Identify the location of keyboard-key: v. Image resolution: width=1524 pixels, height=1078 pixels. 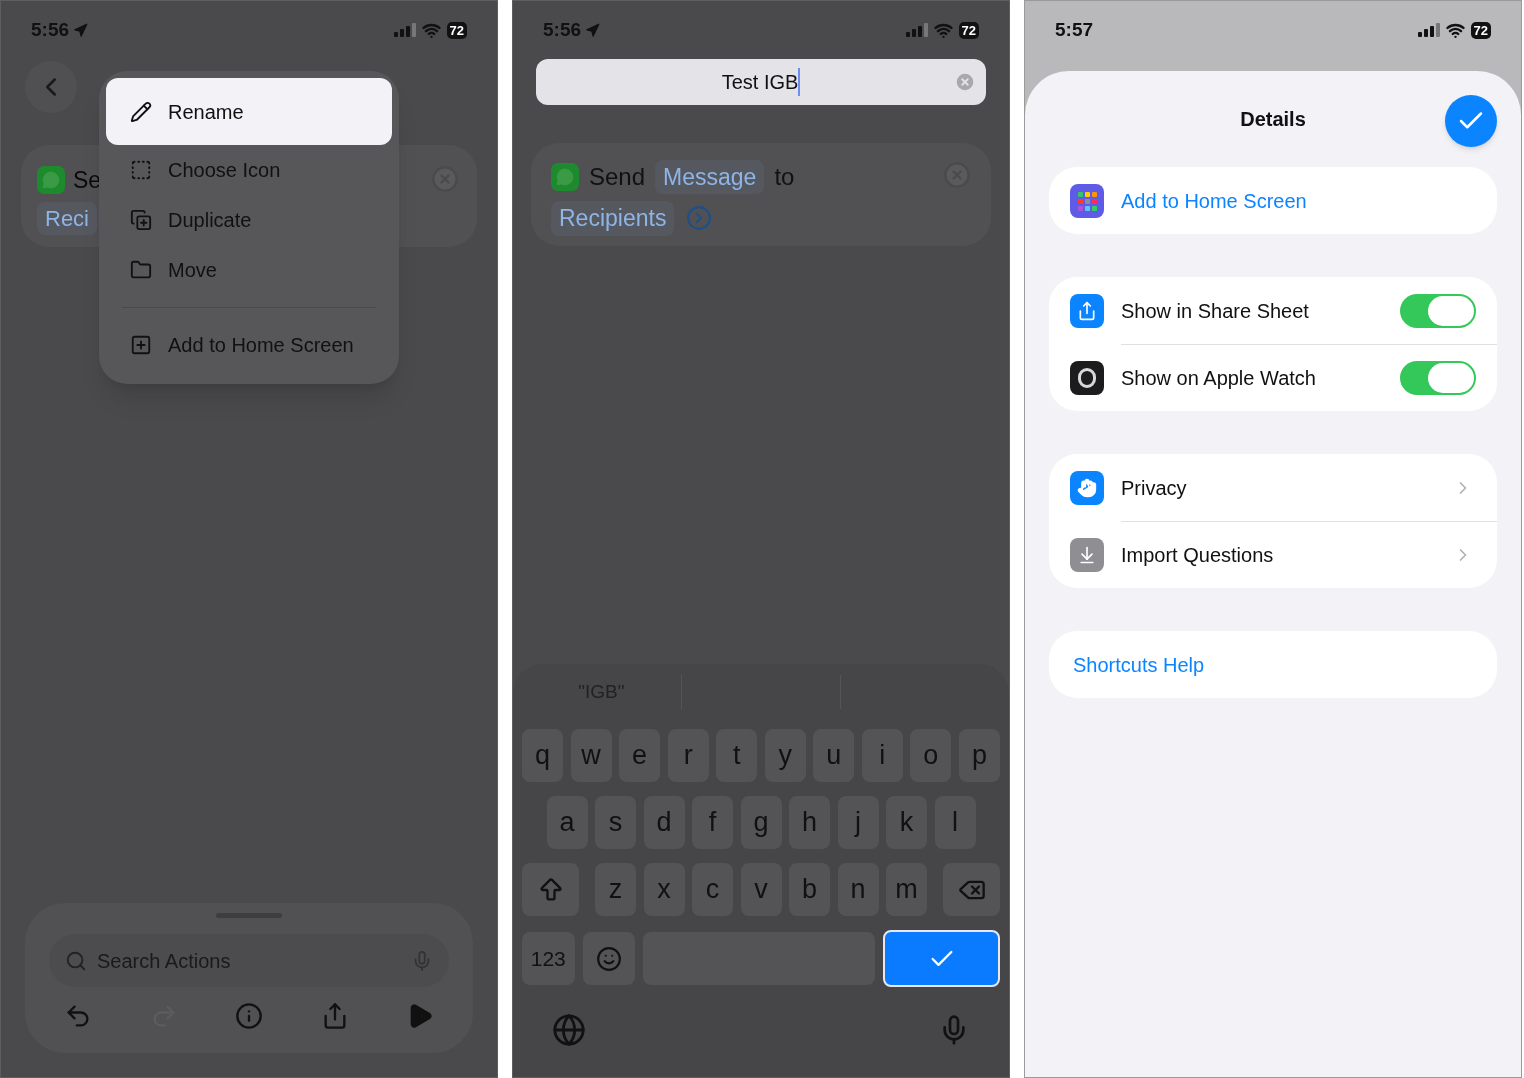
(761, 889).